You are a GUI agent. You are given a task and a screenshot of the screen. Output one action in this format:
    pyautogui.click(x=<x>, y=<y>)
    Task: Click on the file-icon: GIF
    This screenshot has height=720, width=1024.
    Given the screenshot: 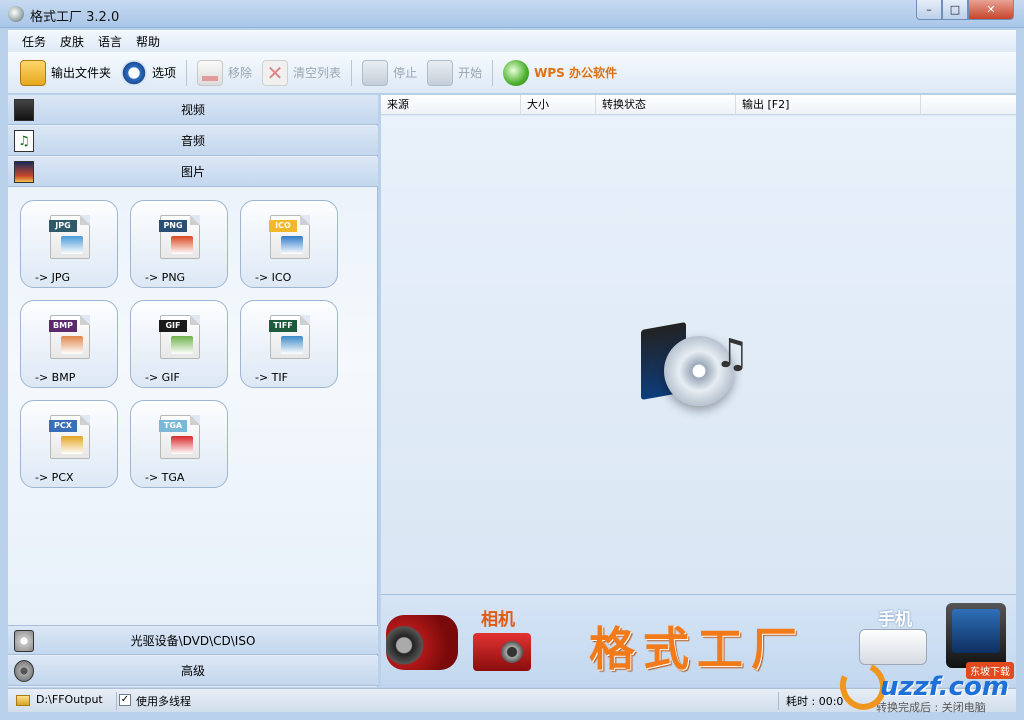 What is the action you would take?
    pyautogui.click(x=179, y=337)
    